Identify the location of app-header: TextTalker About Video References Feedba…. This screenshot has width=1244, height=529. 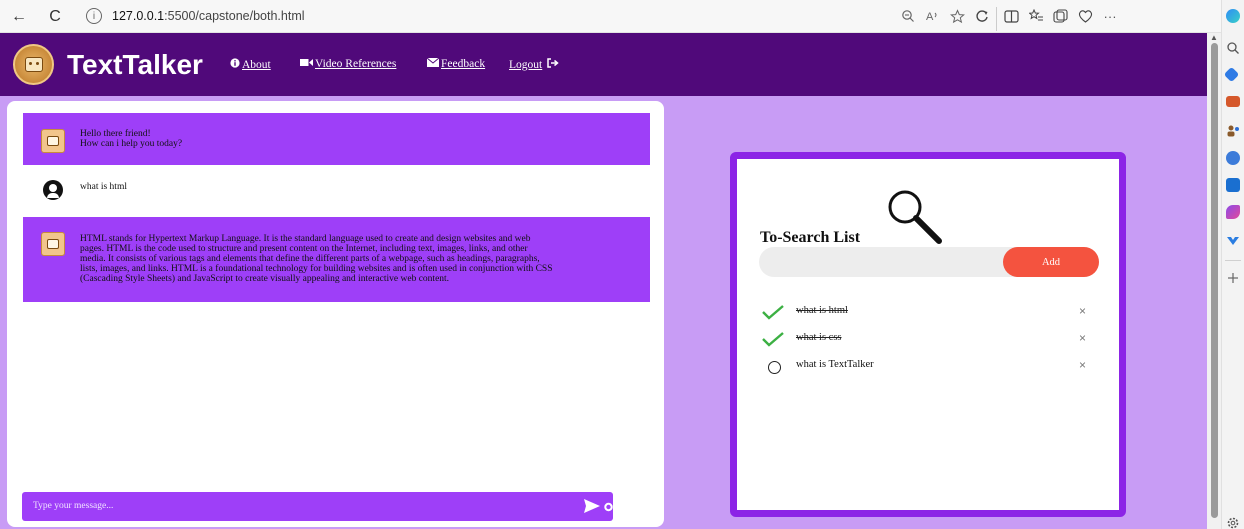
(603, 64).